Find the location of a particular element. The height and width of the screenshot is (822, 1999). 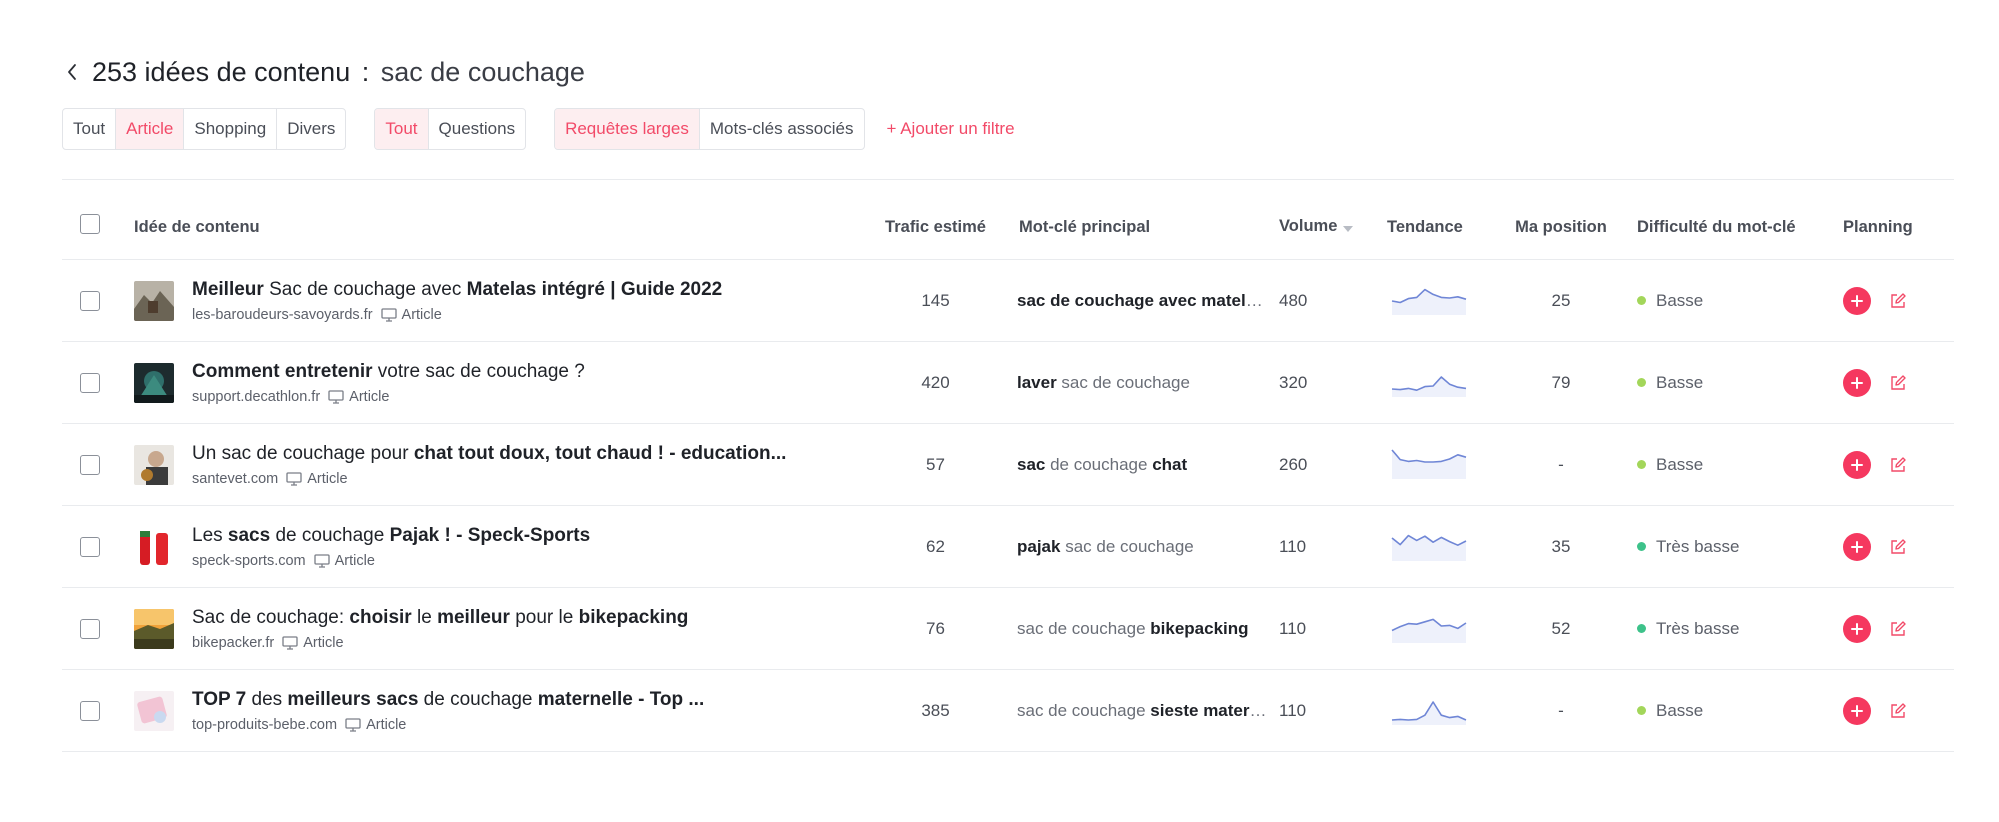

select-all-checkbox is located at coordinates (90, 224).